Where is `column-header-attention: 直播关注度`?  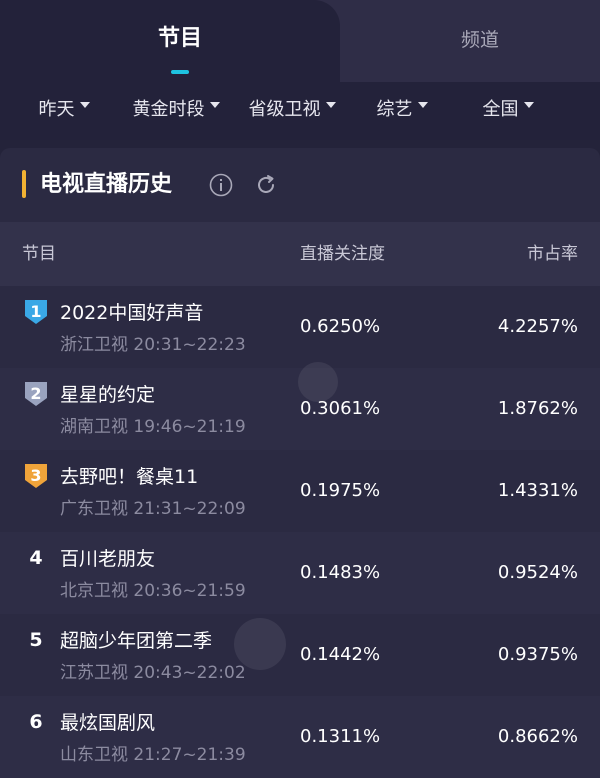 column-header-attention: 直播关注度 is located at coordinates (342, 254).